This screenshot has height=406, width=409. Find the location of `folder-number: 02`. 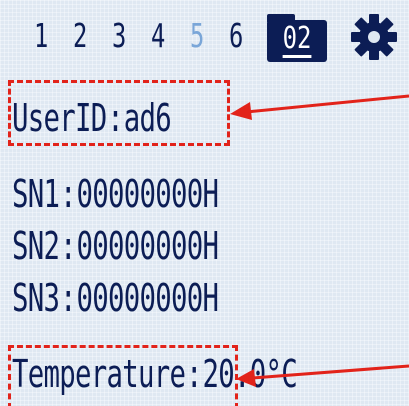

folder-number: 02 is located at coordinates (297, 39).